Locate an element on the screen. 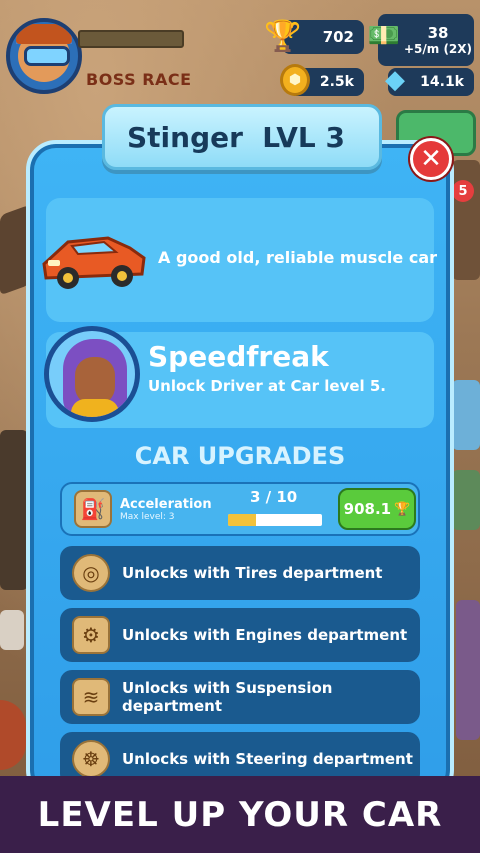 The image size is (480, 853). spring-icon: ≋ is located at coordinates (91, 697).